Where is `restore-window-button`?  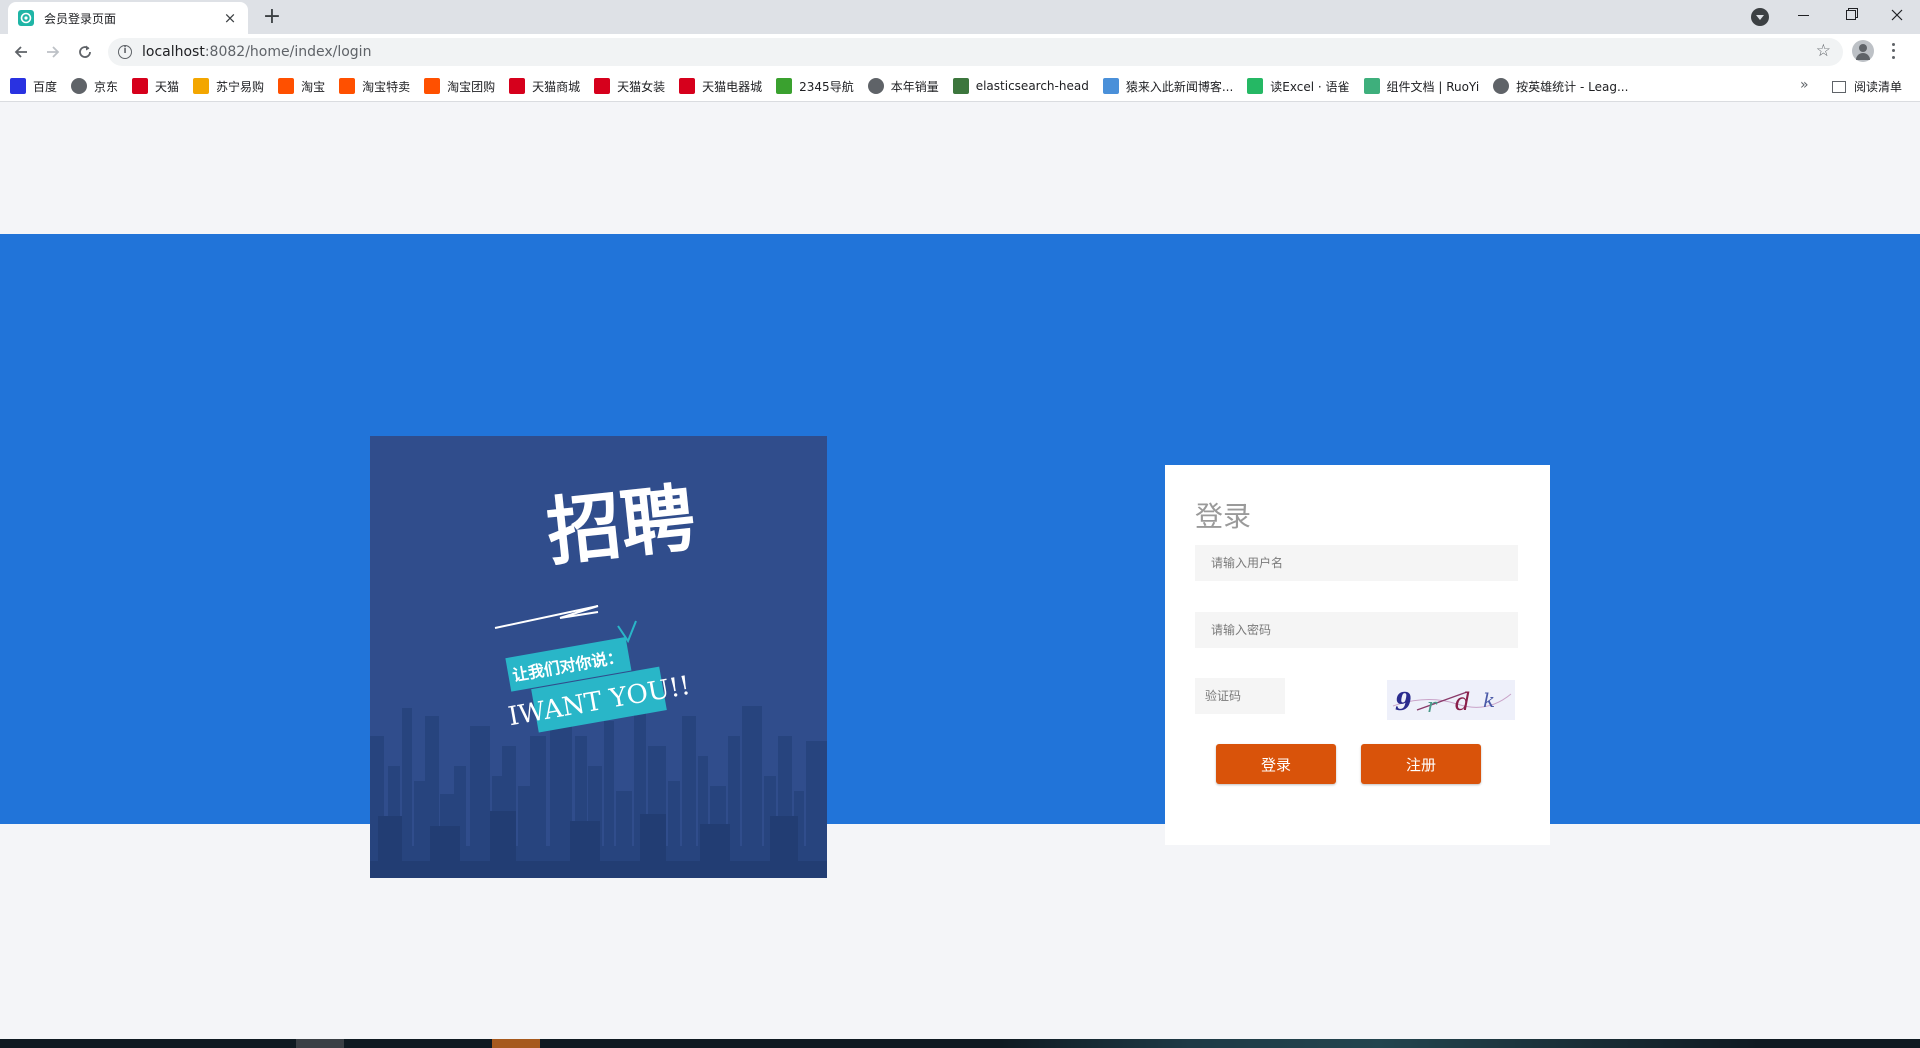
restore-window-button is located at coordinates (1851, 15).